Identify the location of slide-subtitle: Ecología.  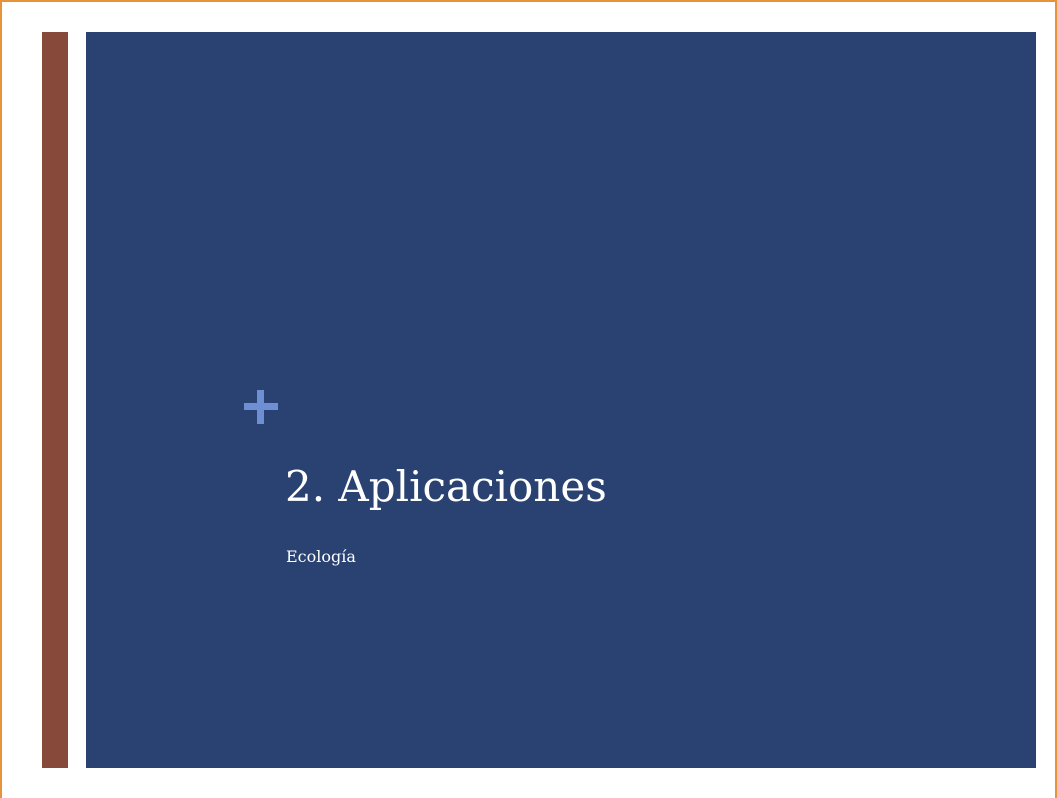
(321, 556).